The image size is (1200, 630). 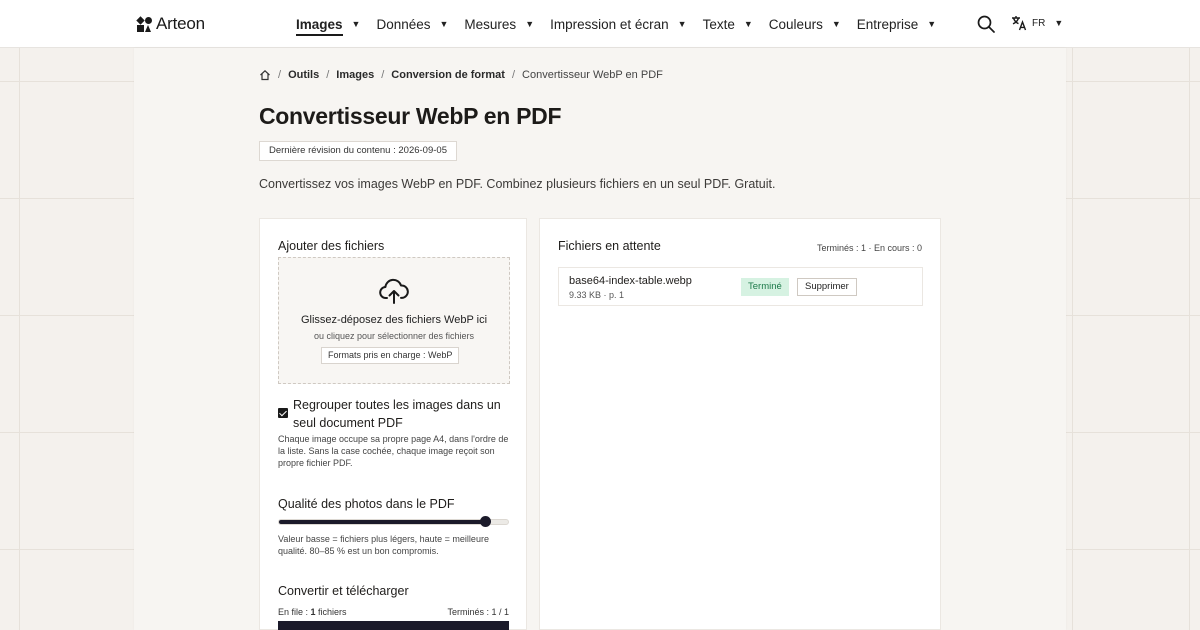 I want to click on brand-logo: Arteon, so click(x=170, y=24).